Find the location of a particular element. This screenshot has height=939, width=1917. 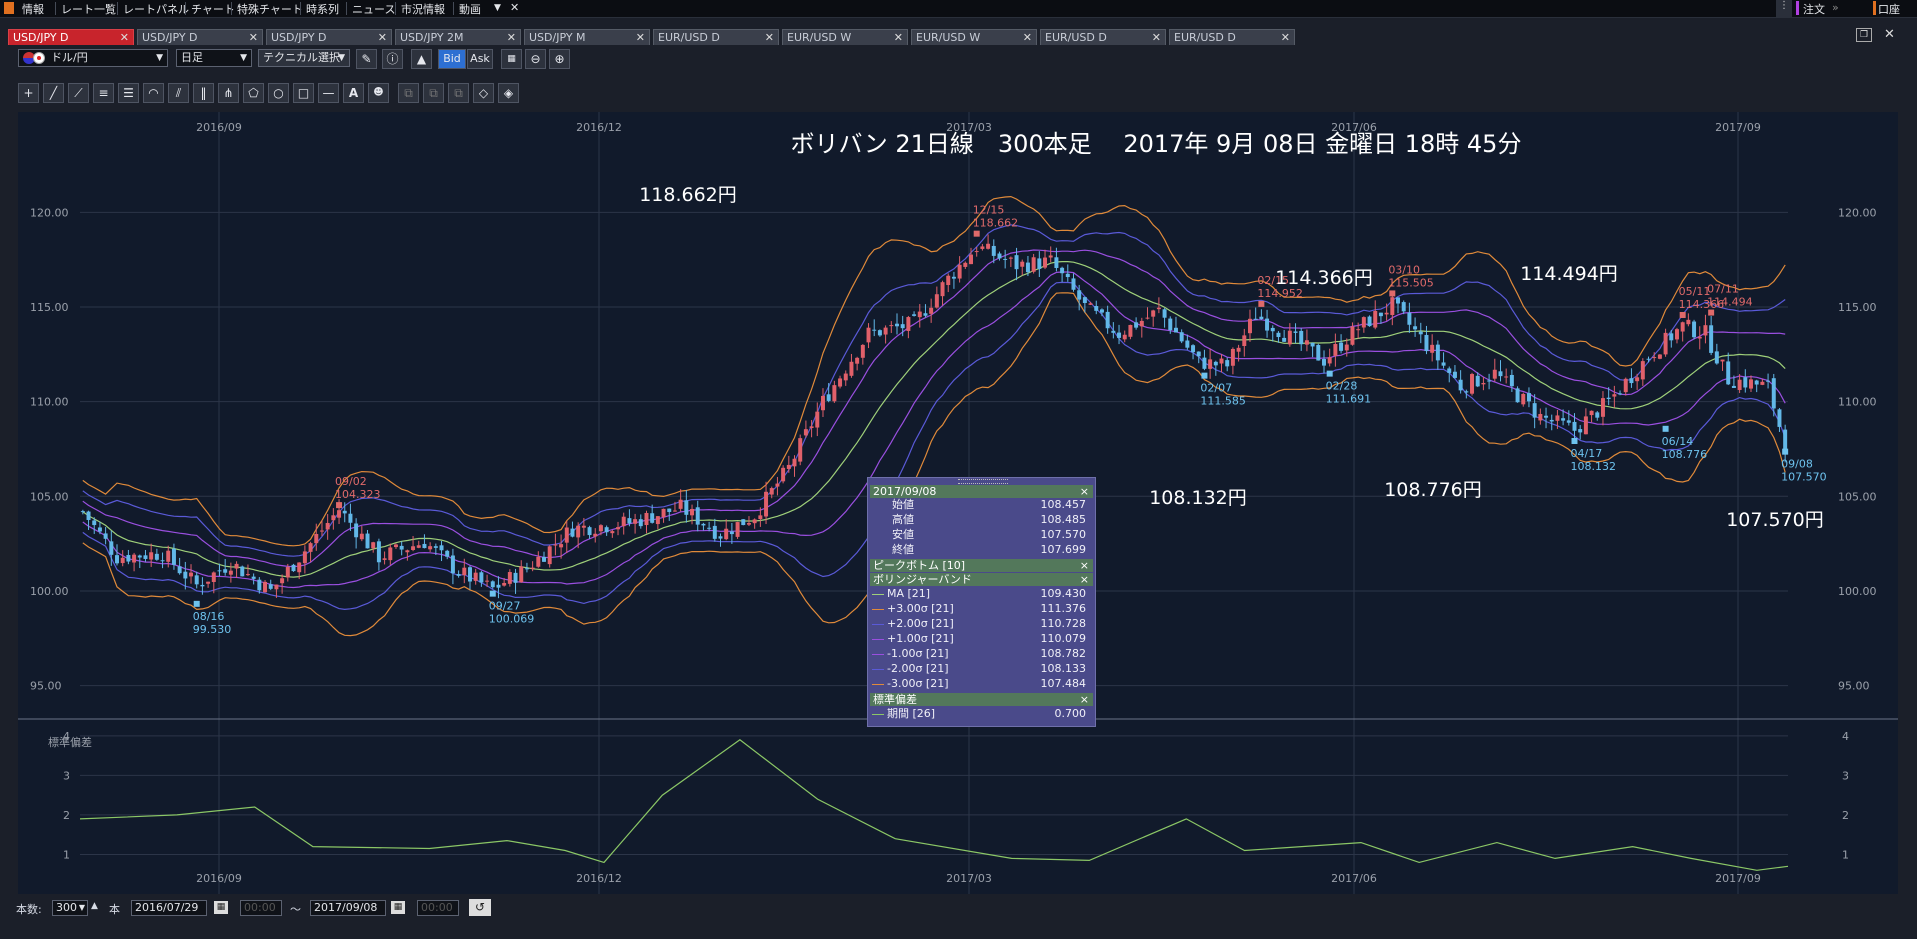

stddev-header-label: 標準偏差 is located at coordinates (895, 699).